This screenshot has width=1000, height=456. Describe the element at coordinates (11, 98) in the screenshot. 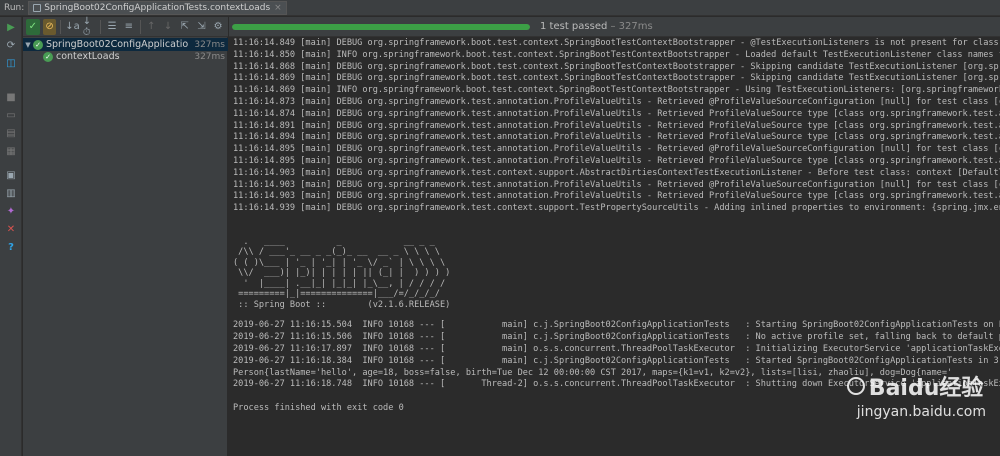

I see `stop-icon: ■` at that location.